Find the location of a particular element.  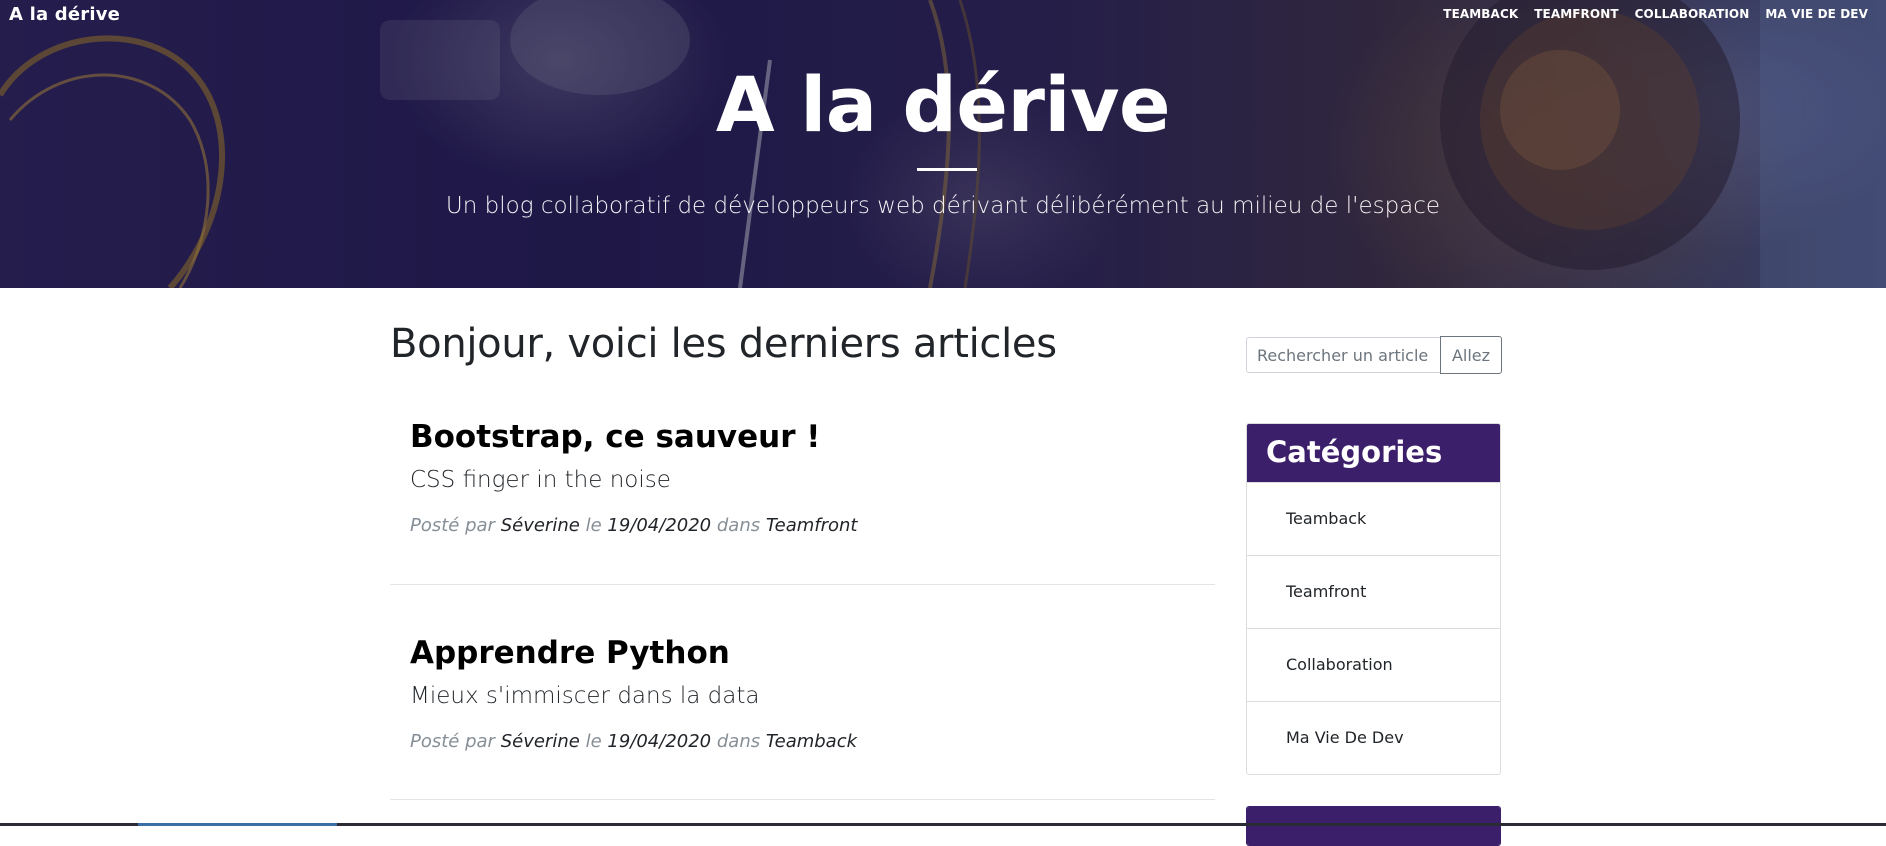

post-category: Teamfront is located at coordinates (812, 525).